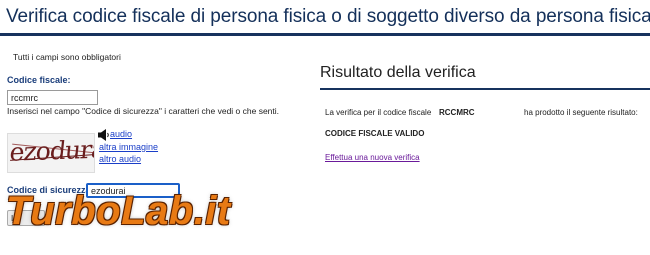  What do you see at coordinates (325, 34) in the screenshot?
I see `title-divider` at bounding box center [325, 34].